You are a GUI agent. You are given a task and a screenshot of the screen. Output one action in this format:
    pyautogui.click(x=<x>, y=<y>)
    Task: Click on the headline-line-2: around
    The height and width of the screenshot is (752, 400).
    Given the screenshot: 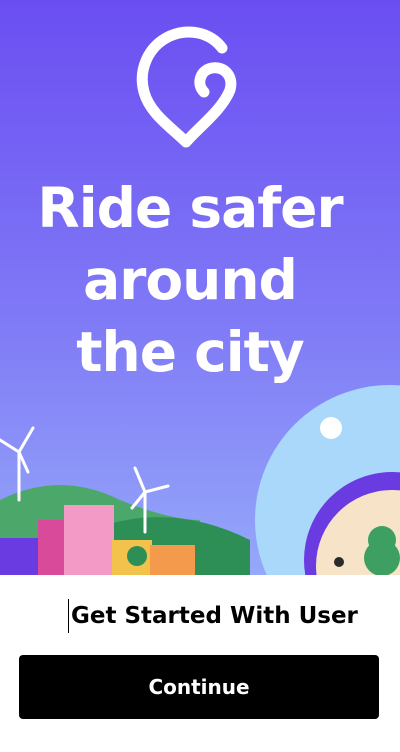 What is the action you would take?
    pyautogui.click(x=190, y=280)
    